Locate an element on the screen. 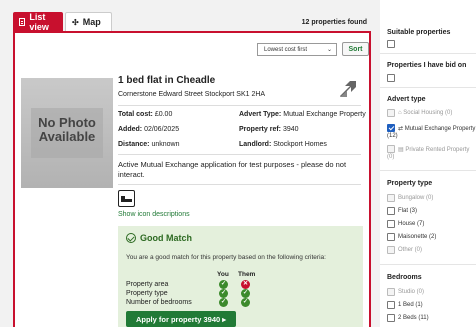 Image resolution: width=476 pixels, height=327 pixels. property-title: 1 bed flat in Cheadle is located at coordinates (166, 80).